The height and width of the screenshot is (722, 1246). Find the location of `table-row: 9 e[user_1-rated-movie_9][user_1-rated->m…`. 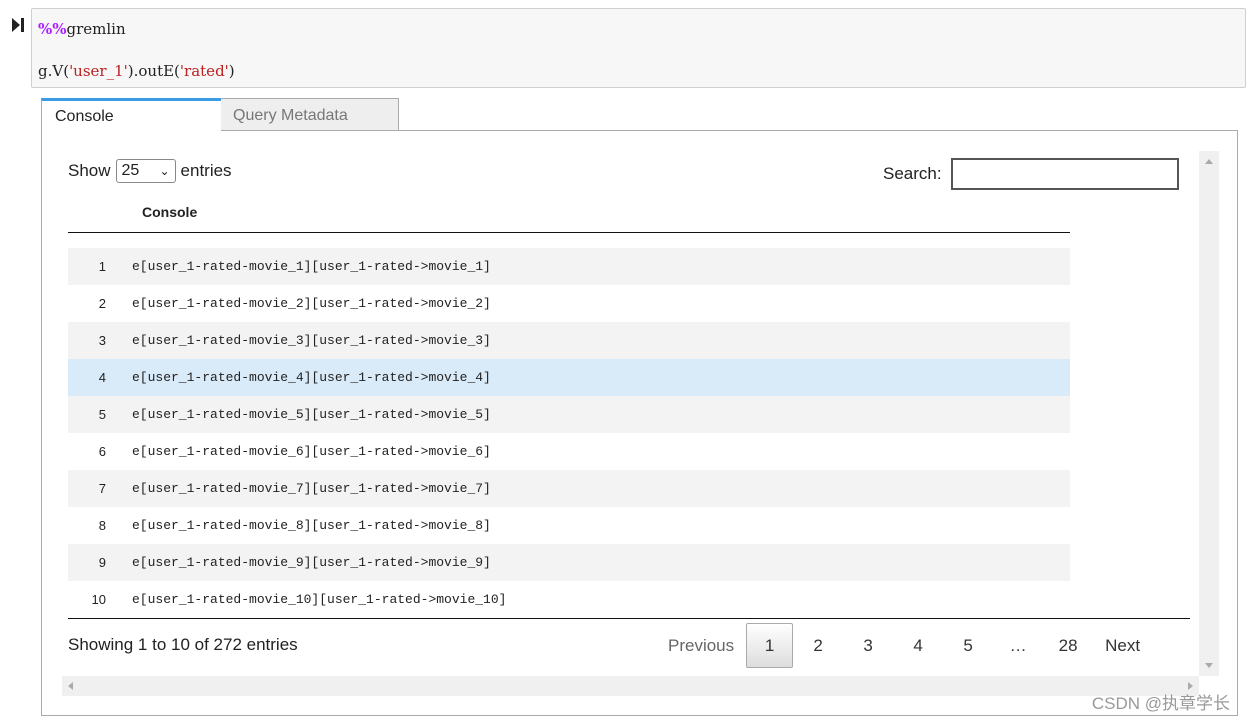

table-row: 9 e[user_1-rated-movie_9][user_1-rated->m… is located at coordinates (569, 562).